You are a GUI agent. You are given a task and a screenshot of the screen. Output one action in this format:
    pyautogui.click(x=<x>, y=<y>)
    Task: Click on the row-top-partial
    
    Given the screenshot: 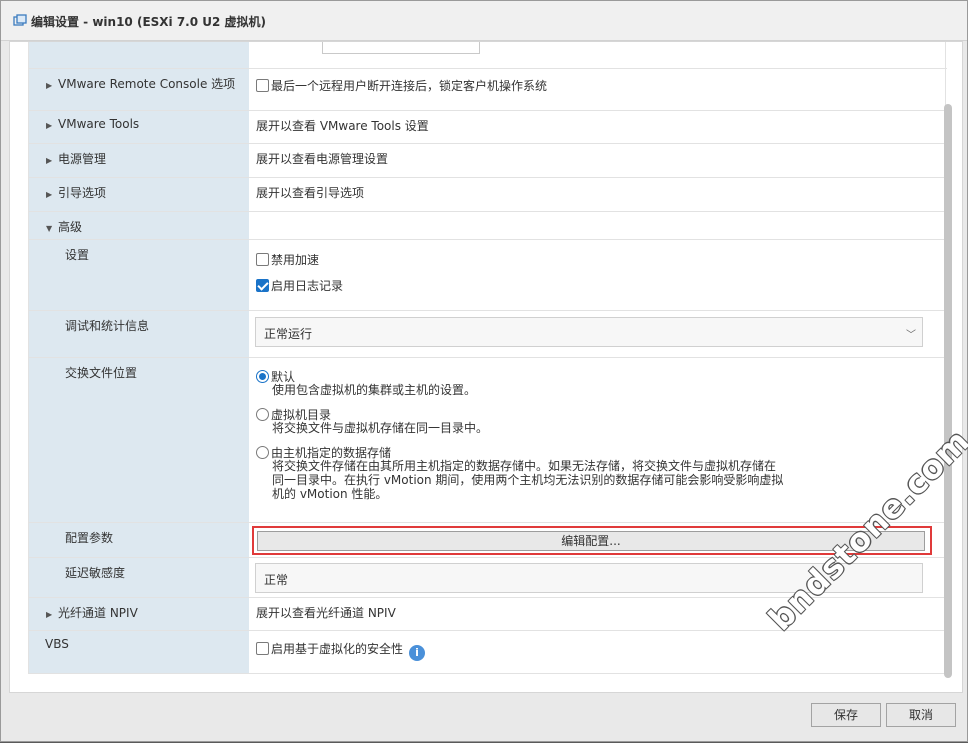 What is the action you would take?
    pyautogui.click(x=488, y=55)
    